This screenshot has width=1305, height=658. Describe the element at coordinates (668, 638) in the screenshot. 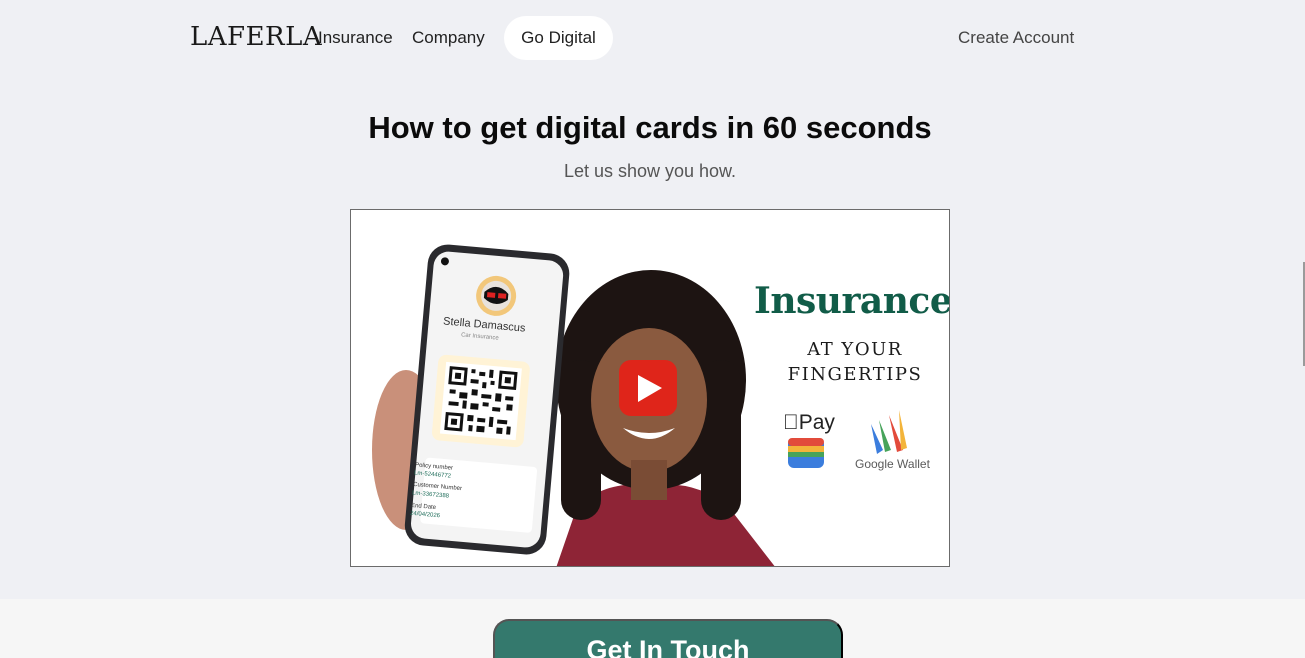

I see `get-in-touch-button: Get In Touch` at that location.